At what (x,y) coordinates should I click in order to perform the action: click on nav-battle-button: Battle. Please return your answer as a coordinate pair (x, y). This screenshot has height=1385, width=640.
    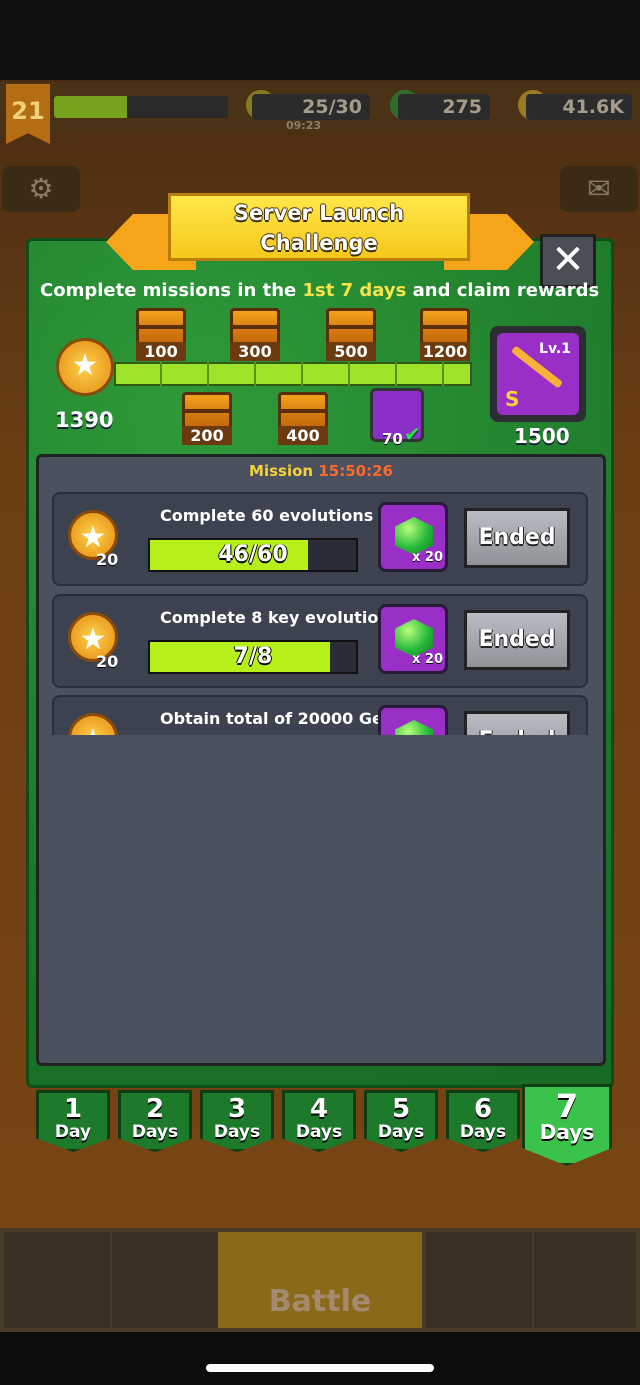
    Looking at the image, I should click on (320, 1280).